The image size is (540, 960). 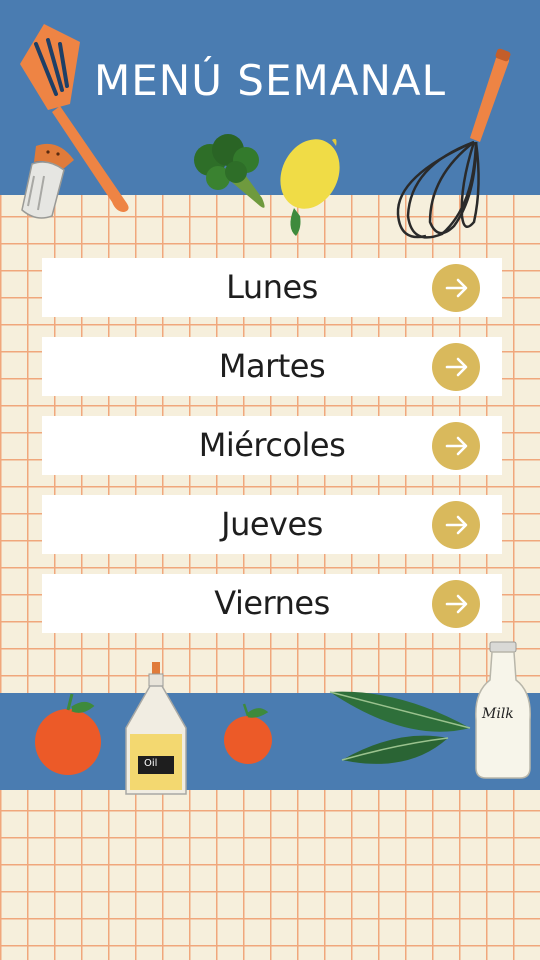 I want to click on oil-bottle-icon, so click(x=156, y=728).